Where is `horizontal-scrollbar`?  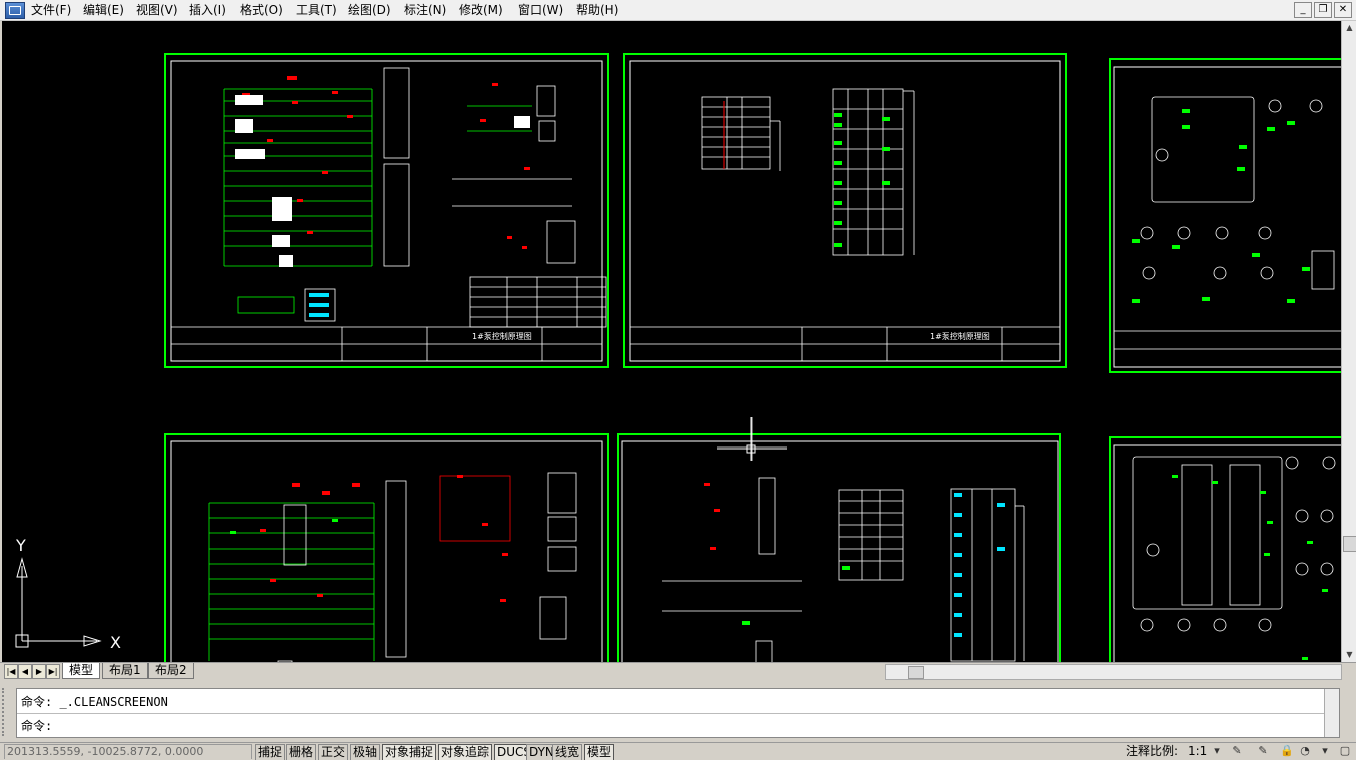 horizontal-scrollbar is located at coordinates (1113, 672).